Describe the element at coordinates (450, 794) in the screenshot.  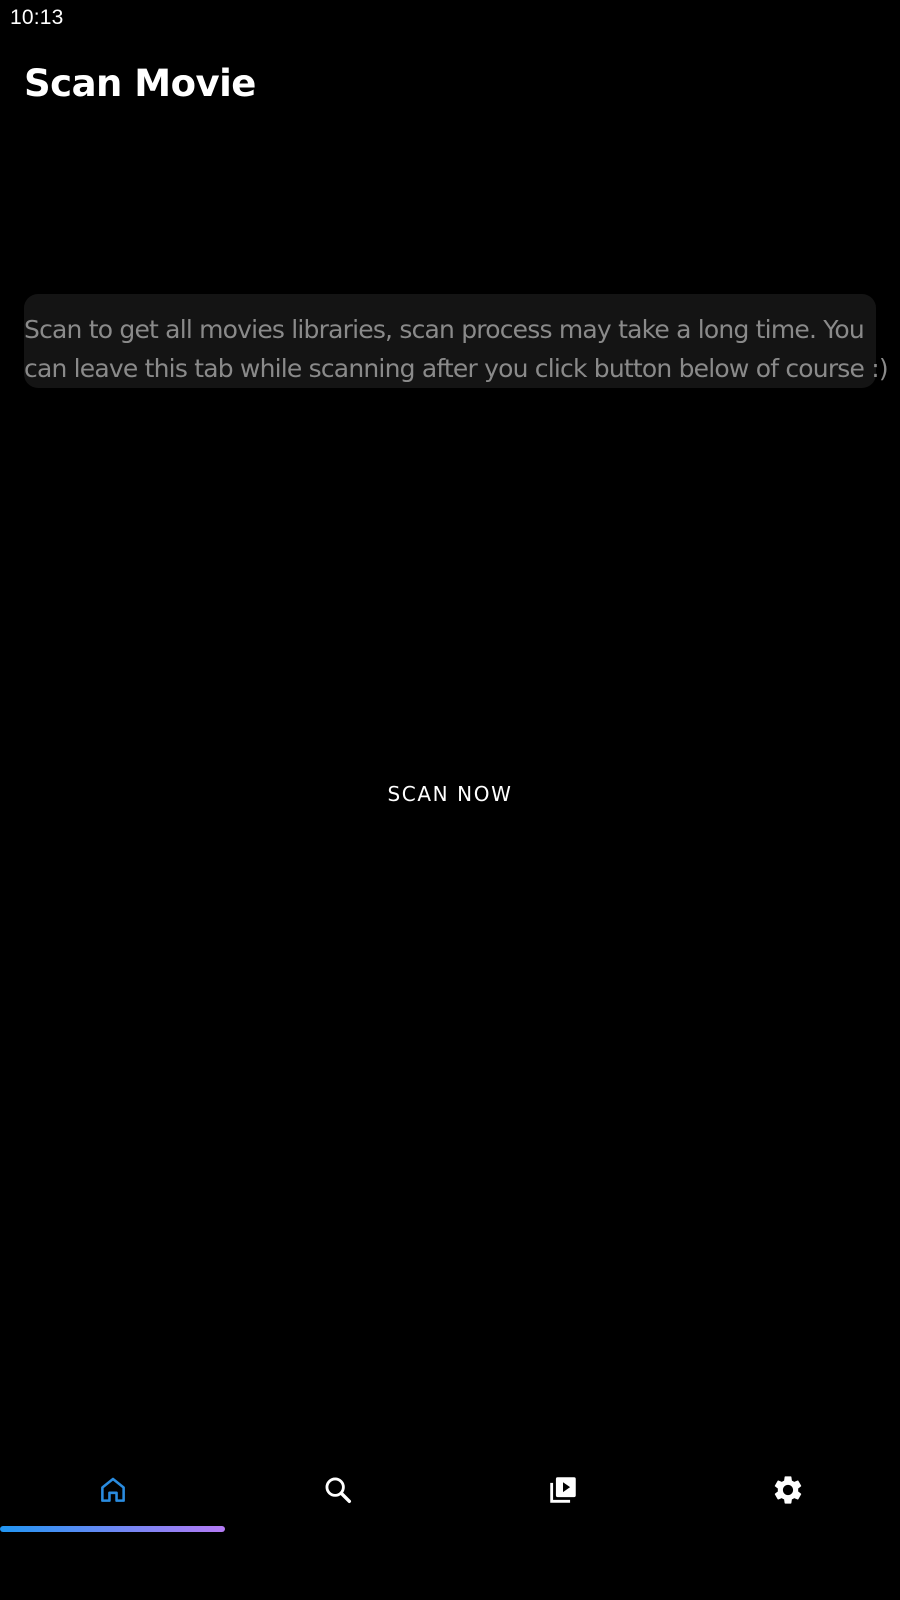
I see `scan-now-button: SCAN NOW` at that location.